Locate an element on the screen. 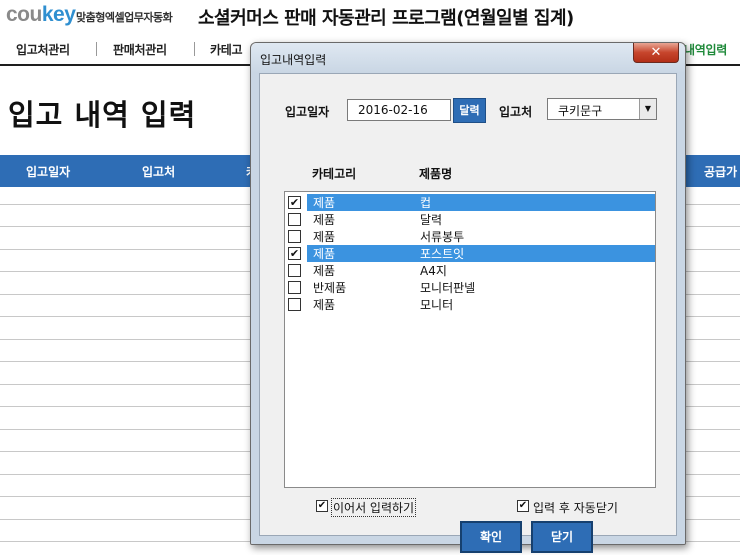 Image resolution: width=740 pixels, height=555 pixels. product-column-header: 제품명 is located at coordinates (436, 174).